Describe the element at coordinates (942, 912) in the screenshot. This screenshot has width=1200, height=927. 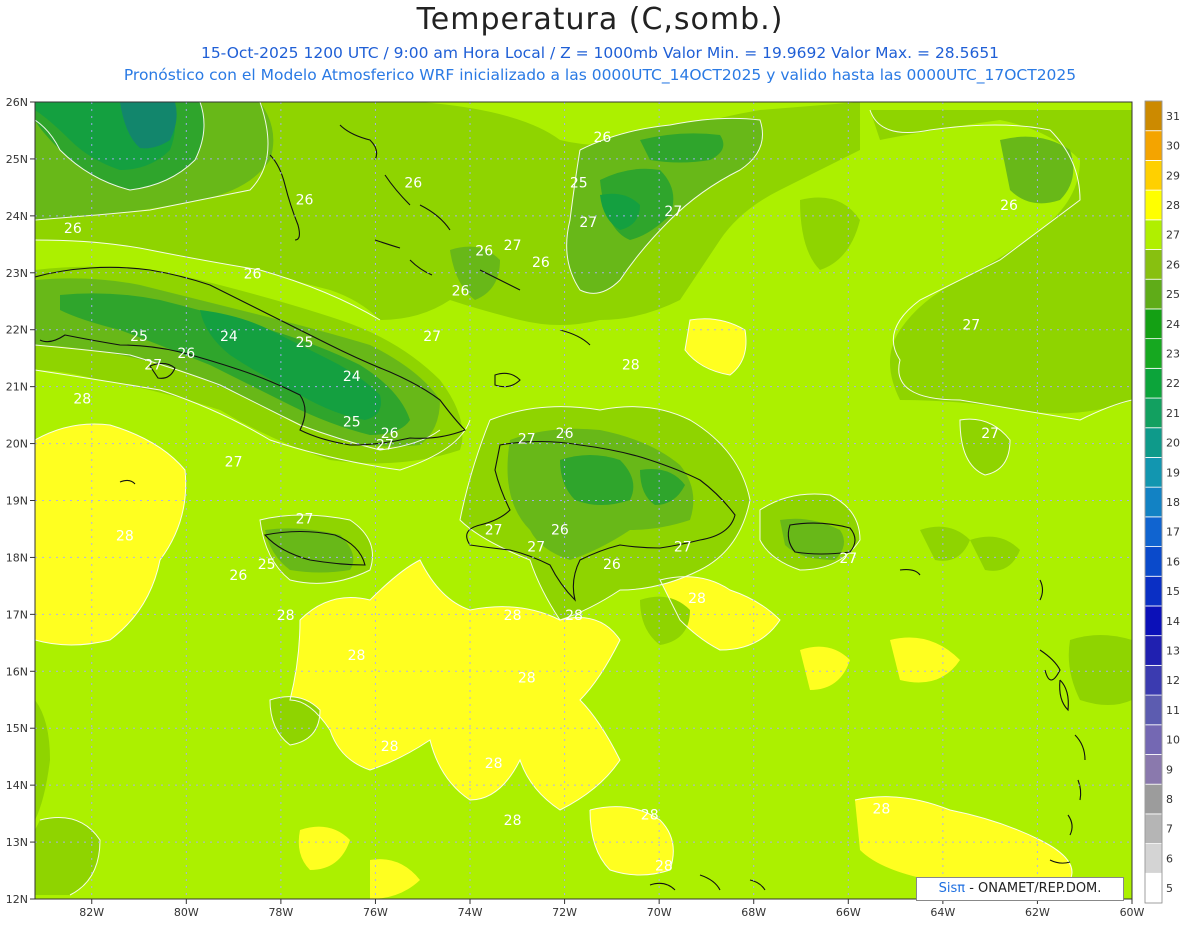
I see `lon-tick-label: 64W` at that location.